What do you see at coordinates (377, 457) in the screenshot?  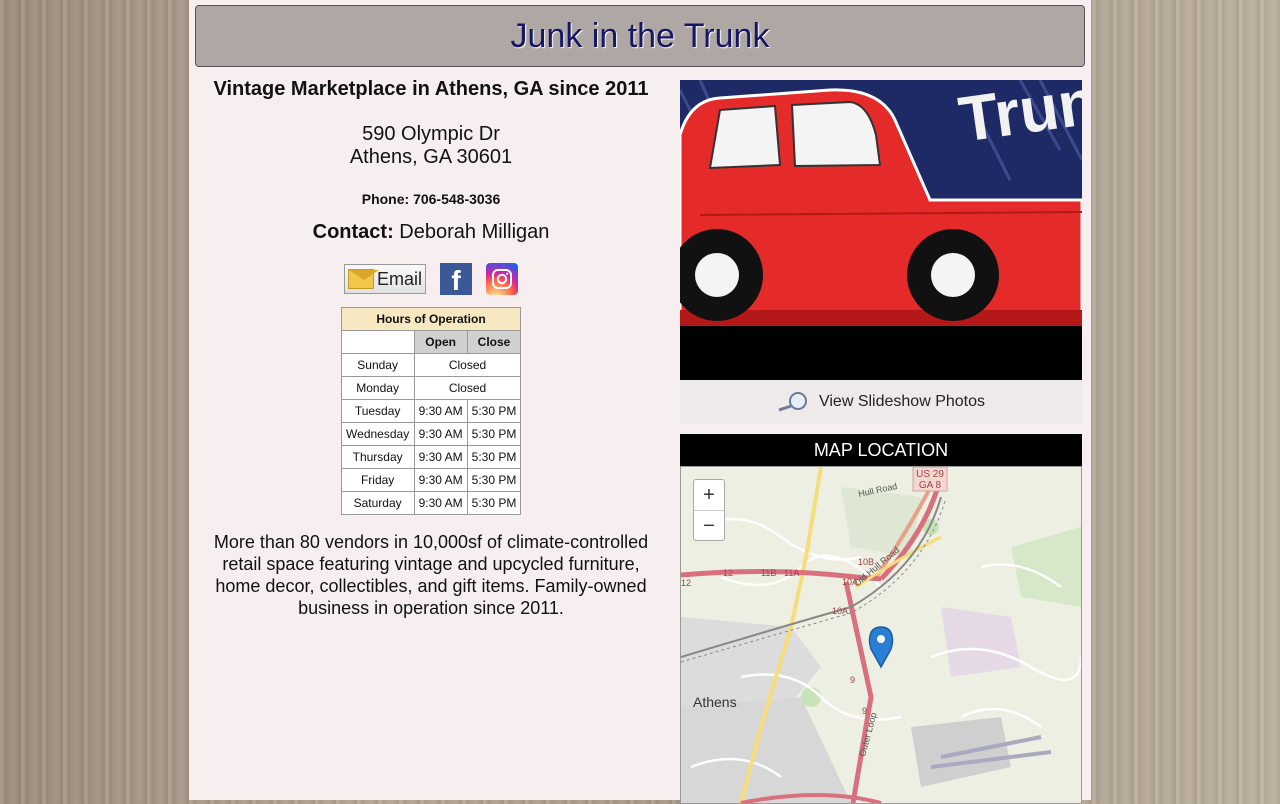 I see `hours-day: Thursday` at bounding box center [377, 457].